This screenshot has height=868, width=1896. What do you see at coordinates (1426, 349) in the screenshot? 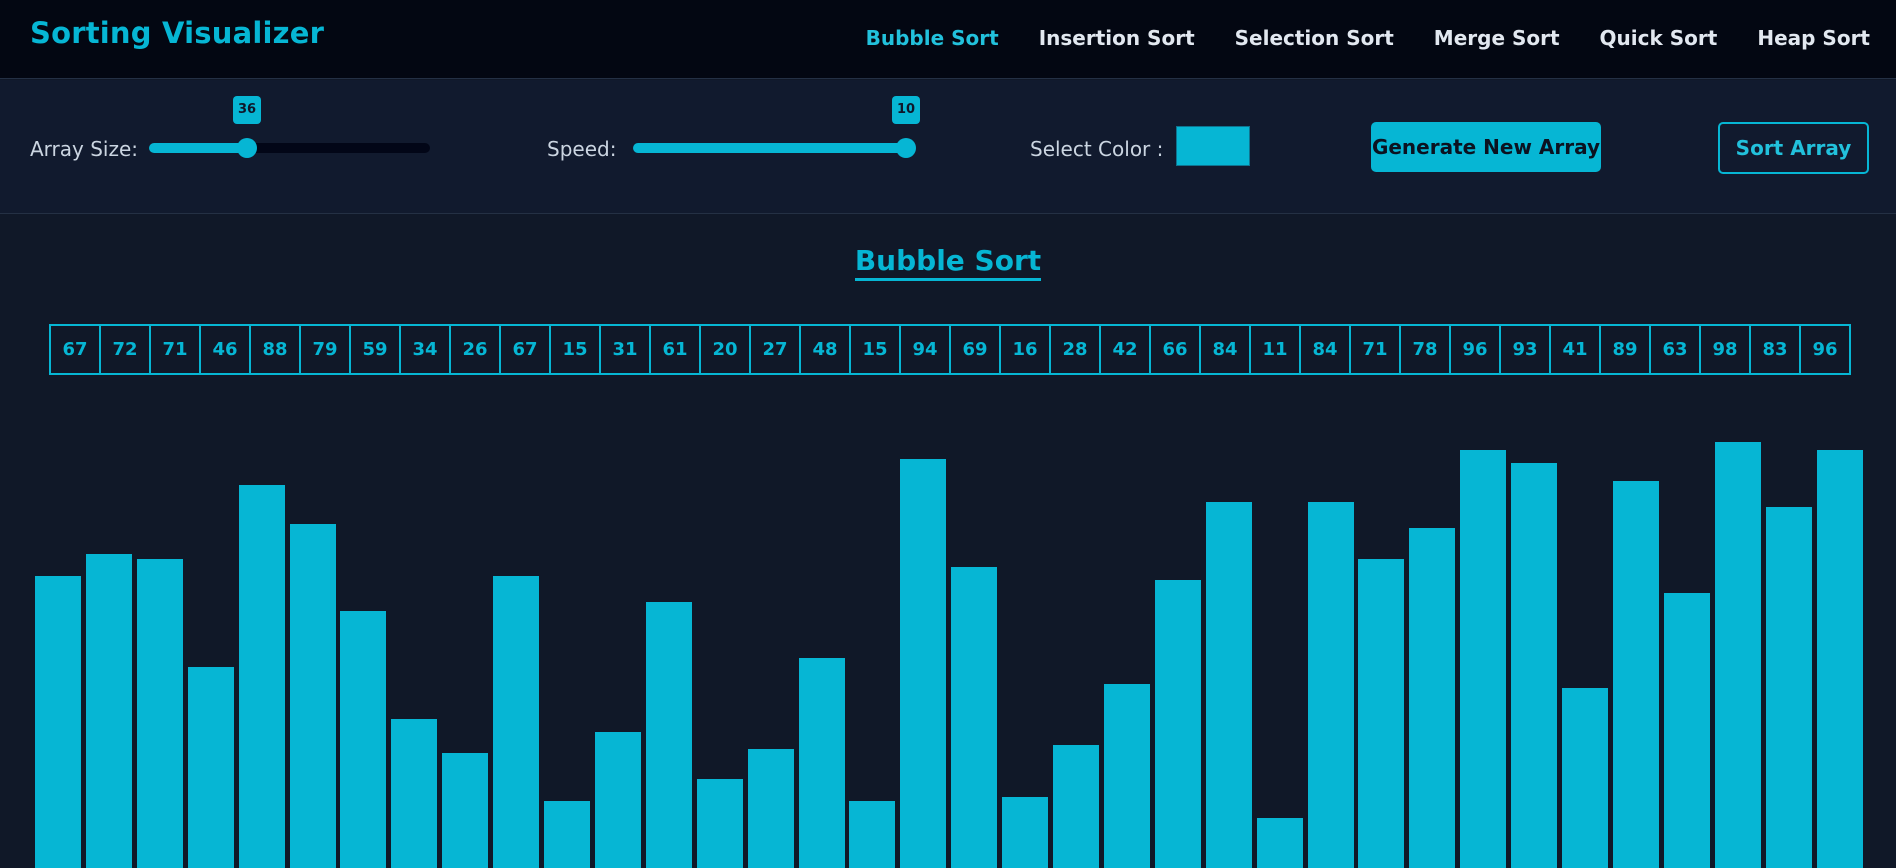
I see `array-value-cell: 78` at bounding box center [1426, 349].